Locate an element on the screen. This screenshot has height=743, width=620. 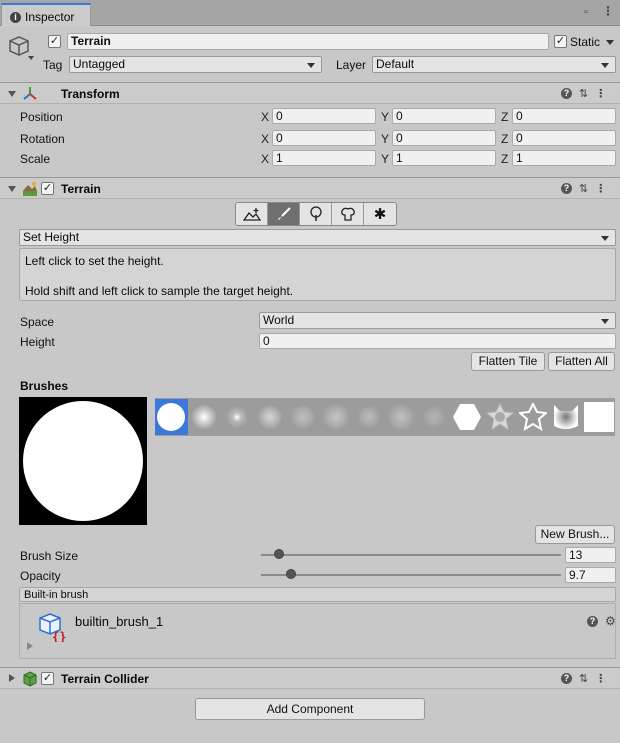
flatten-all-button: Flatten All is located at coordinates (581, 361).